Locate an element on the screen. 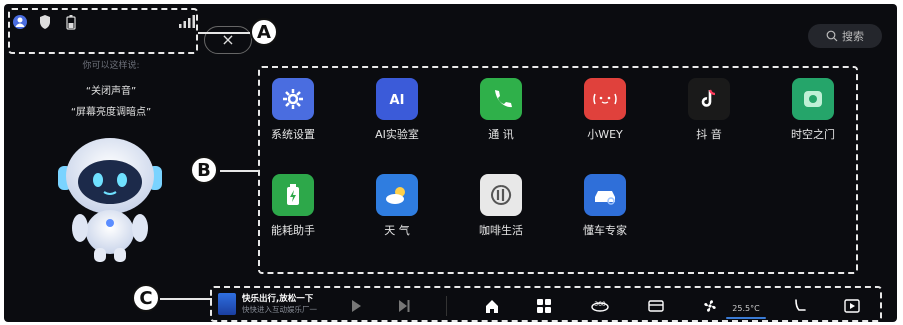 The image size is (903, 325). callout-a-leader is located at coordinates (224, 33).